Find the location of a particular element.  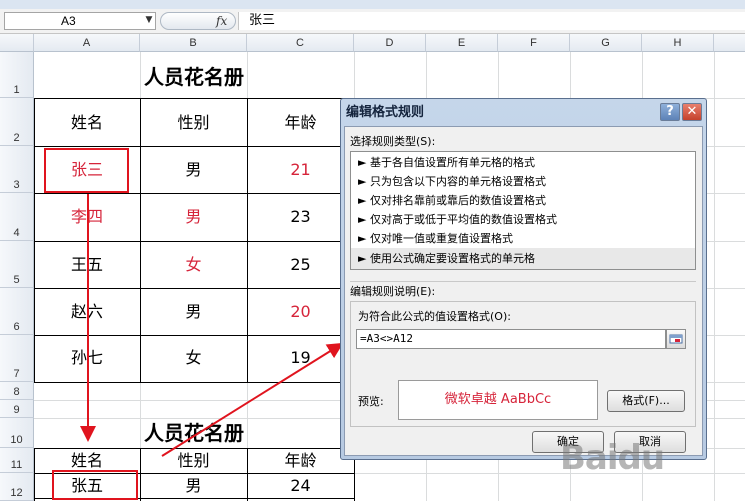

rule-type-item-selected: ► 使用公式确定要设置格式的单元格 is located at coordinates (526, 258).